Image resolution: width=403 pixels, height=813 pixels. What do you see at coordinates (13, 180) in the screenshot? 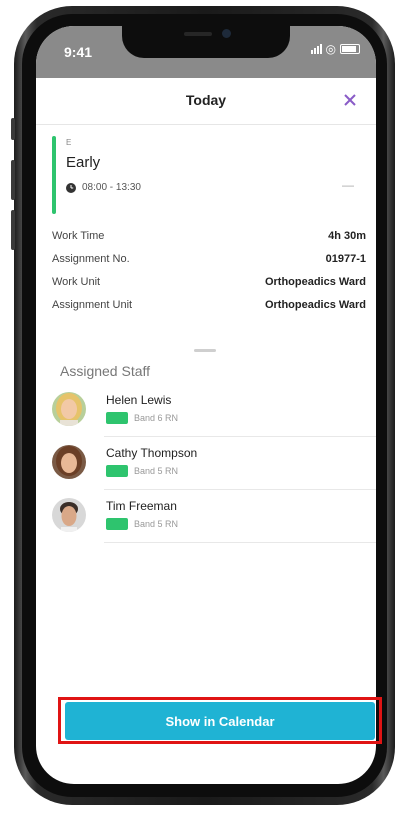
I see `volume-up-button` at bounding box center [13, 180].